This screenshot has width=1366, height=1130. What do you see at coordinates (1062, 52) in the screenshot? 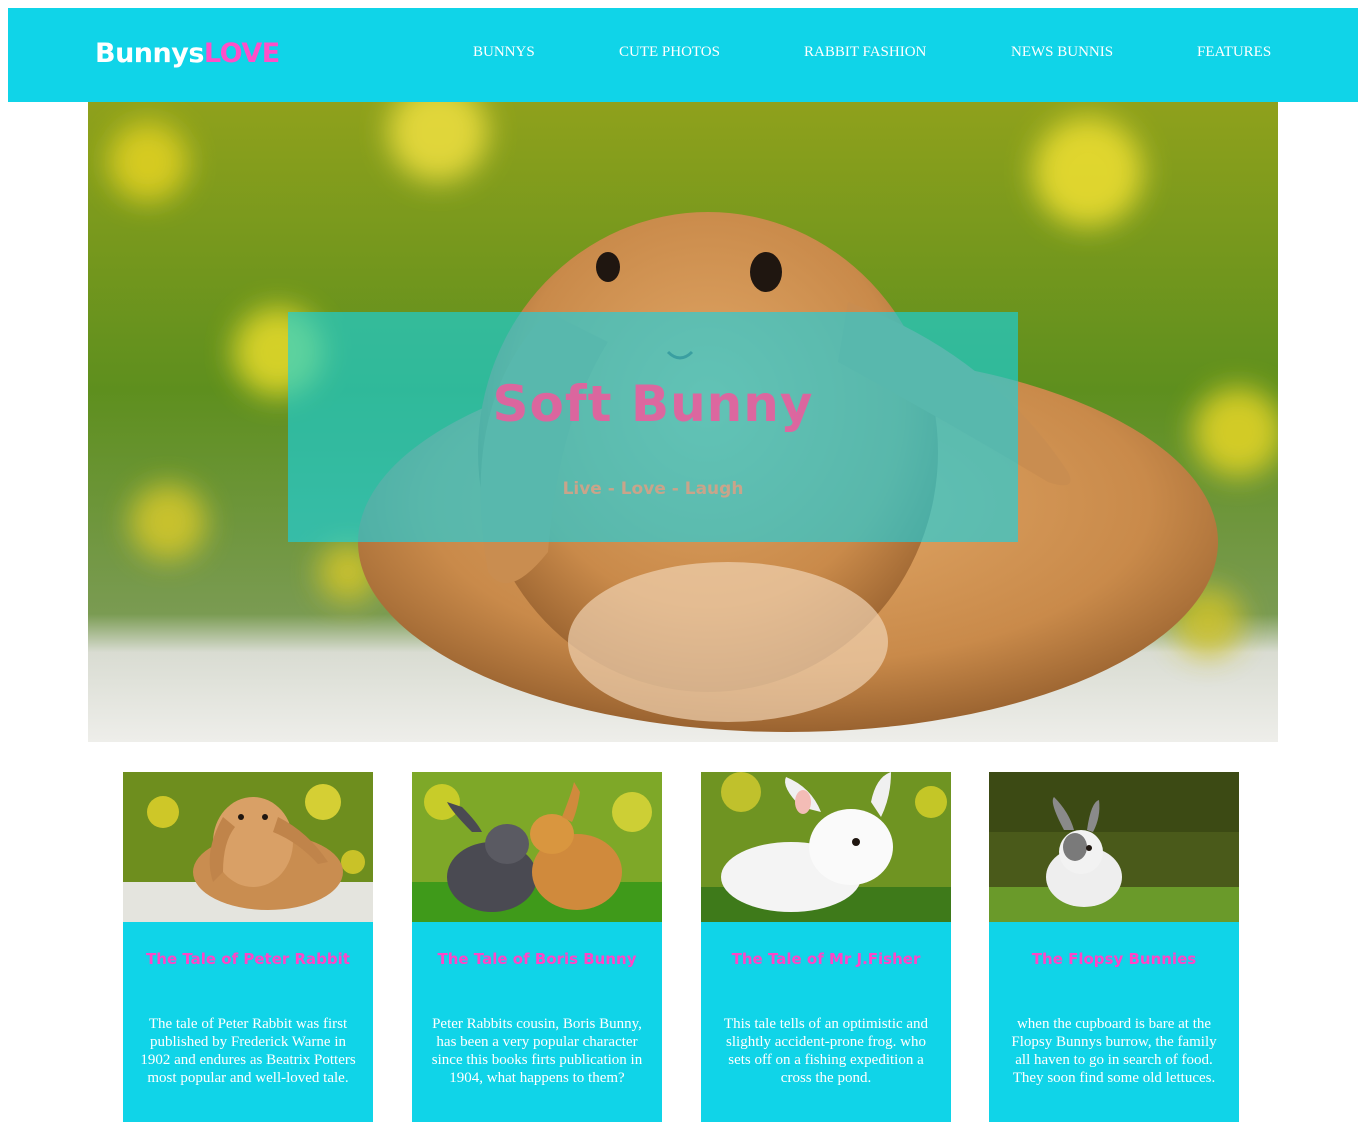
I see `nav-item-news-bunnis: NEWS BUNNIS` at bounding box center [1062, 52].